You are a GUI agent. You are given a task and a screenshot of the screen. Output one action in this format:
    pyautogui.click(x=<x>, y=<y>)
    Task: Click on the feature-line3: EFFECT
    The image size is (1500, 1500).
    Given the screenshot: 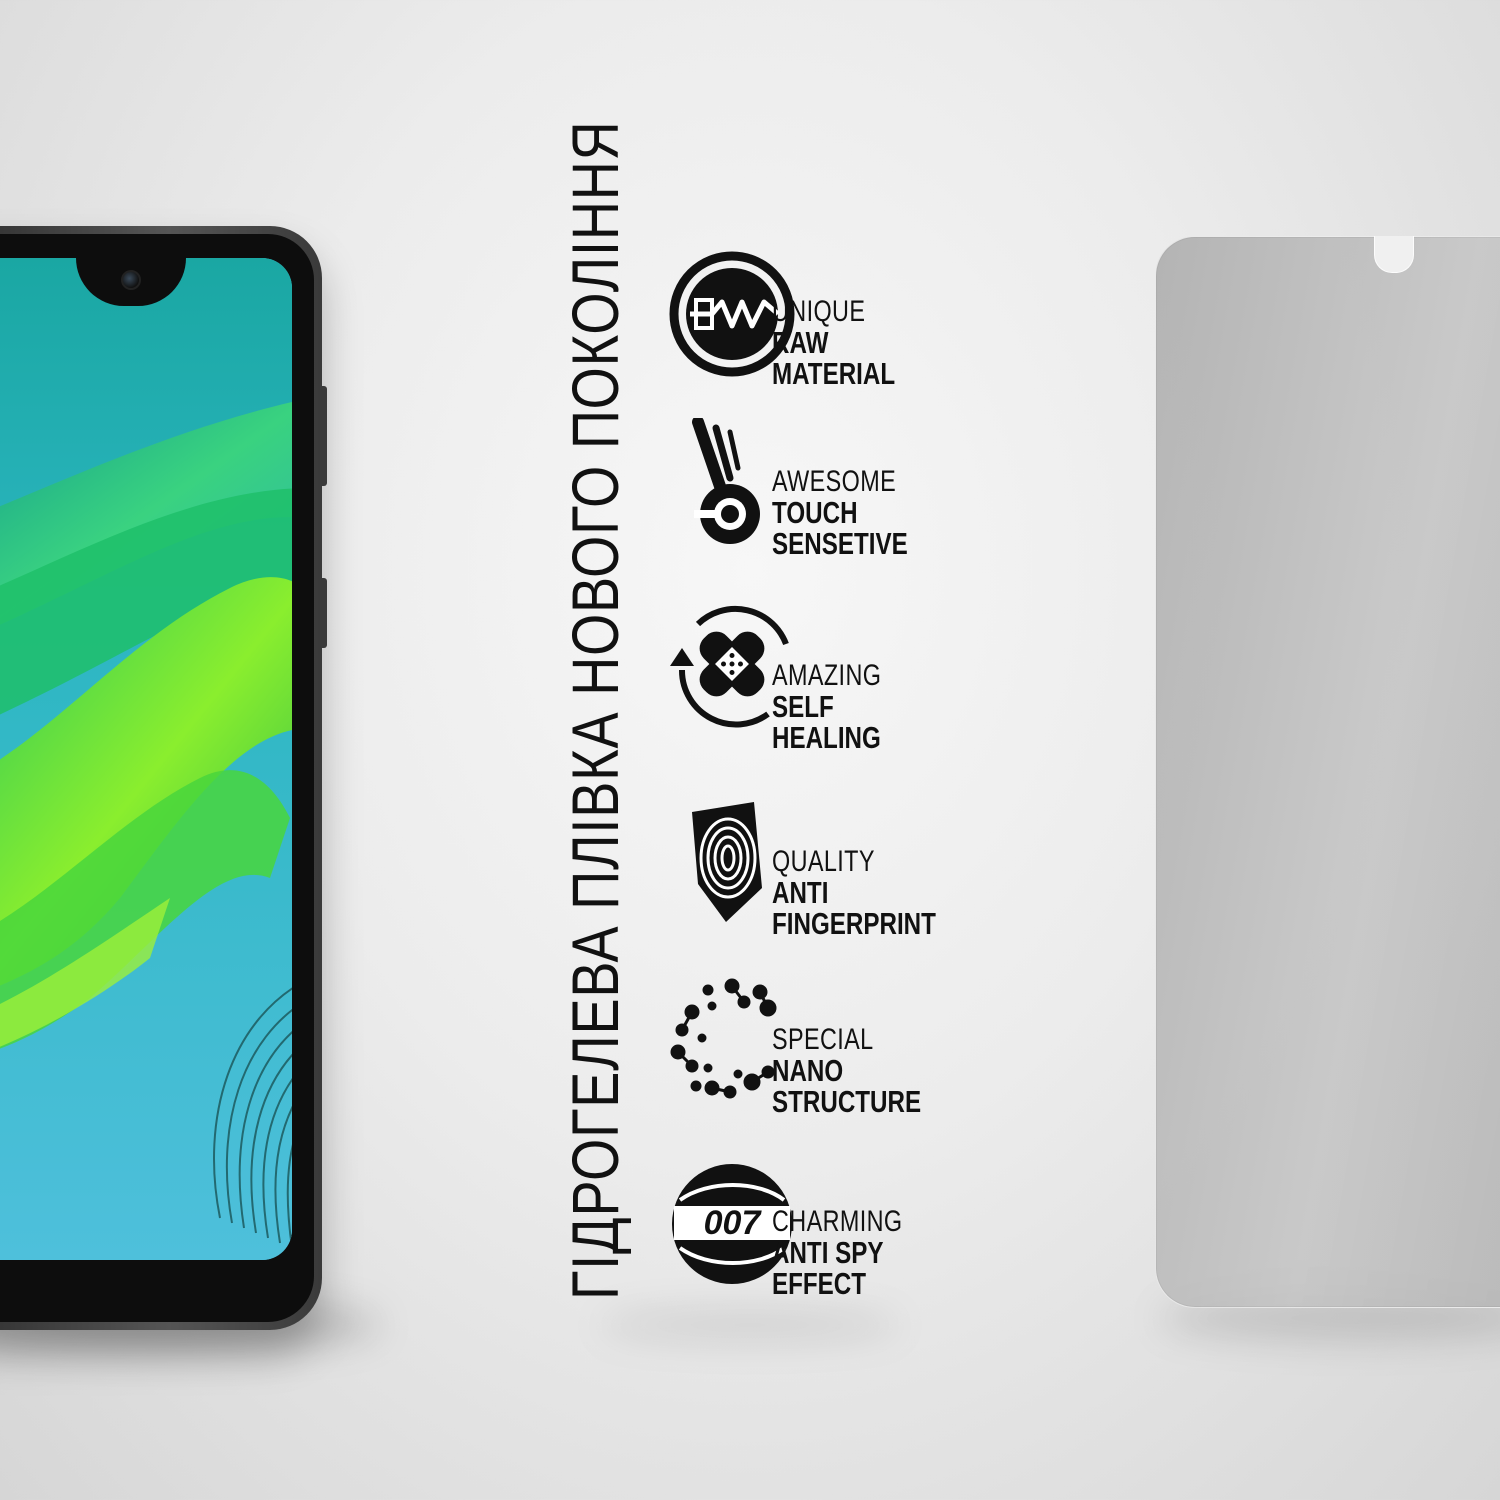 What is the action you would take?
    pyautogui.click(x=819, y=1283)
    